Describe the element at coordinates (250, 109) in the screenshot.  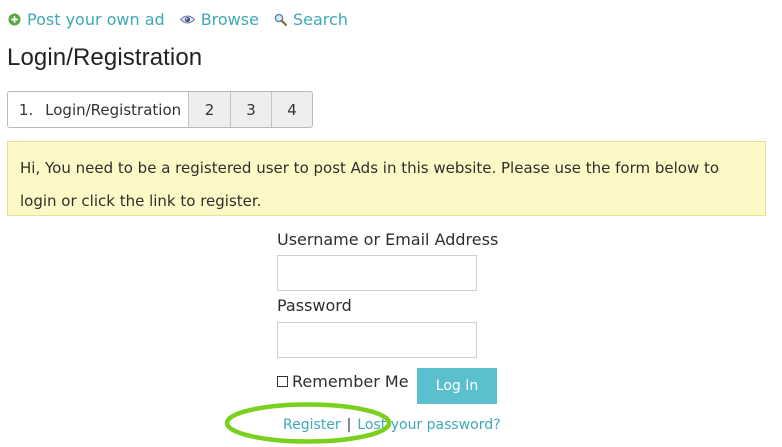
I see `step-tab-3: 3` at that location.